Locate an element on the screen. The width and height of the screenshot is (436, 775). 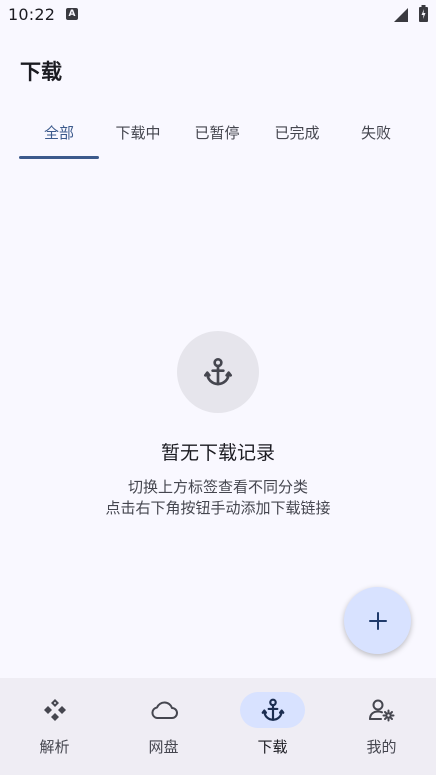
tab-label: 失败 is located at coordinates (375, 133).